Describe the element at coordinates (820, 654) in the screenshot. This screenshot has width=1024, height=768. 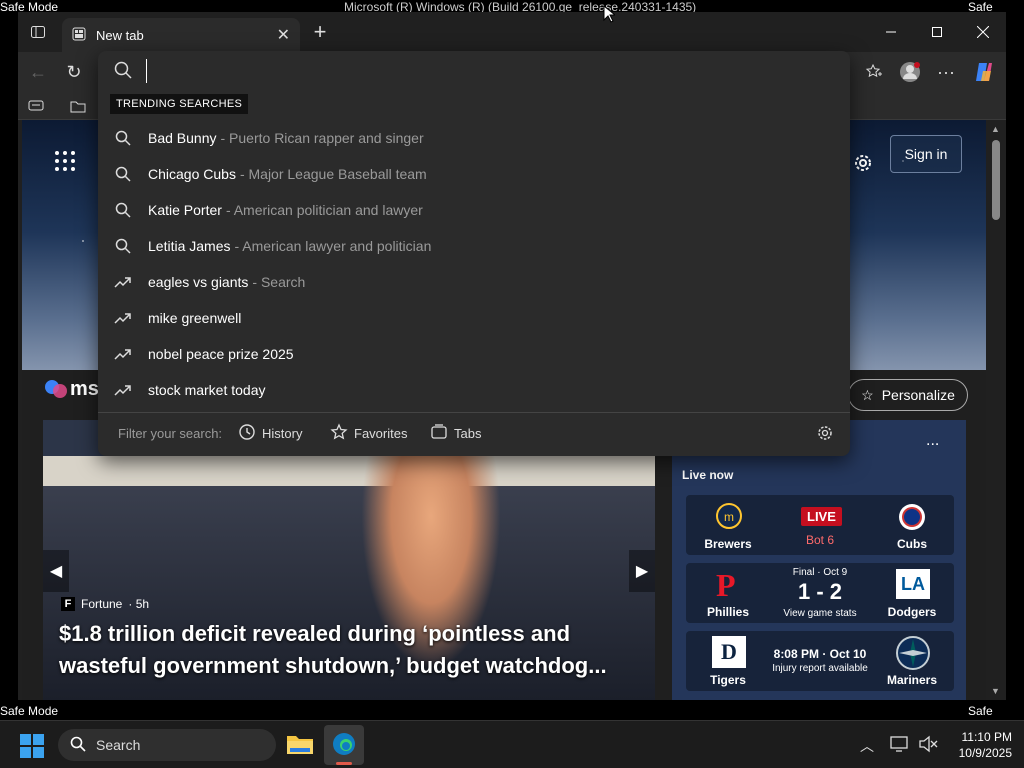
I see `game-time: 8:08 PM · Oct 10` at that location.